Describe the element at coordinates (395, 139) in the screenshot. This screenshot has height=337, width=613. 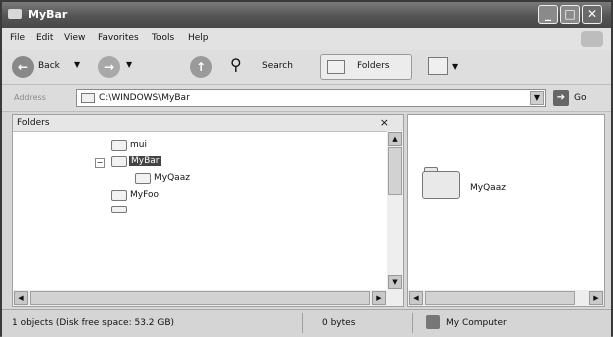
I see `scroll-up-icon: ▲` at that location.